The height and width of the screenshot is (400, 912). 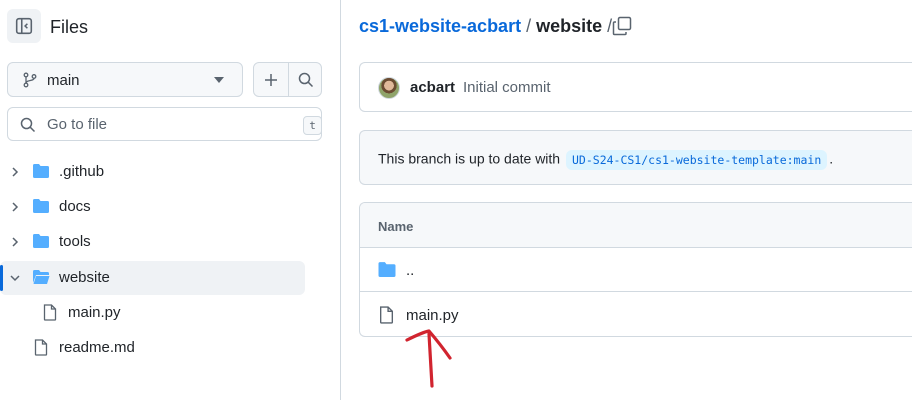 What do you see at coordinates (97, 347) in the screenshot?
I see `tree-item-label: readme.md` at bounding box center [97, 347].